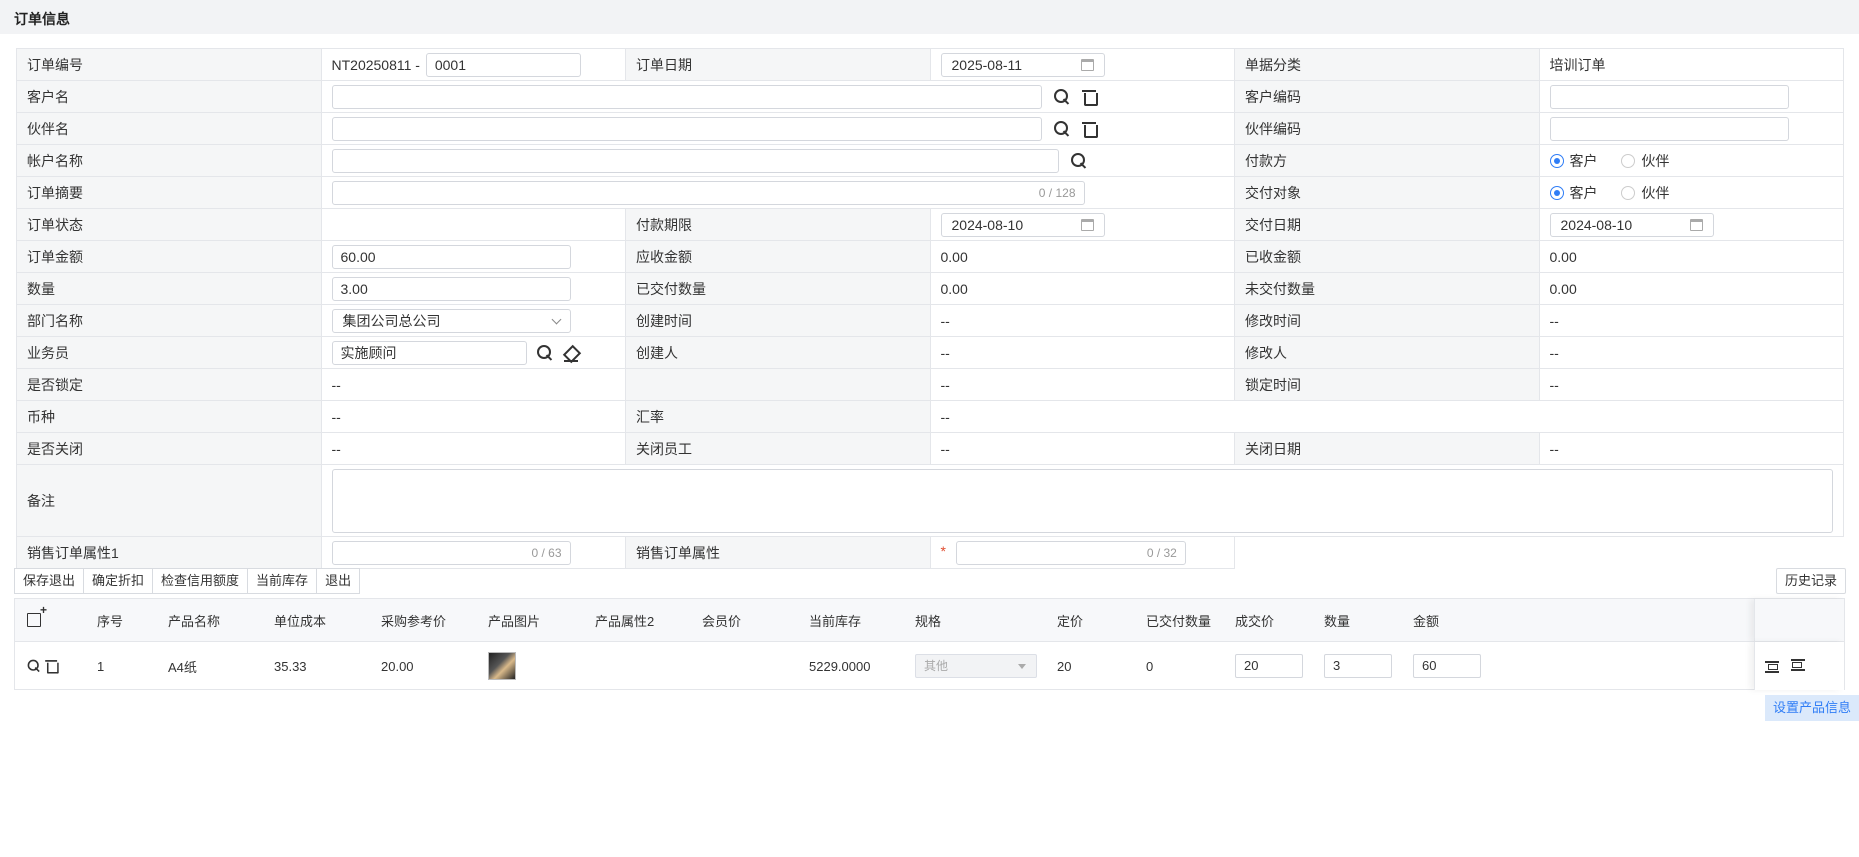  Describe the element at coordinates (169, 352) in the screenshot. I see `salesperson-label: 业务员` at that location.